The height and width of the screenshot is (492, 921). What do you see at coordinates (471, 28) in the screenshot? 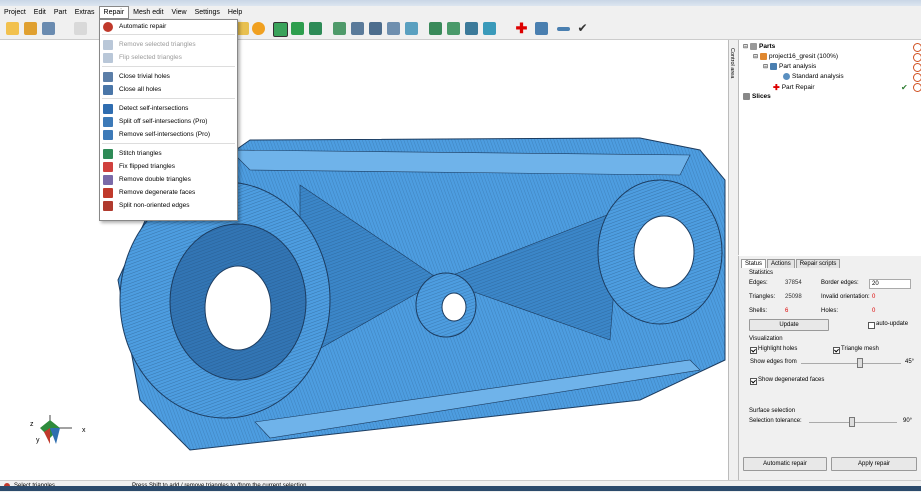
I see `select-mode-3-icon` at bounding box center [471, 28].